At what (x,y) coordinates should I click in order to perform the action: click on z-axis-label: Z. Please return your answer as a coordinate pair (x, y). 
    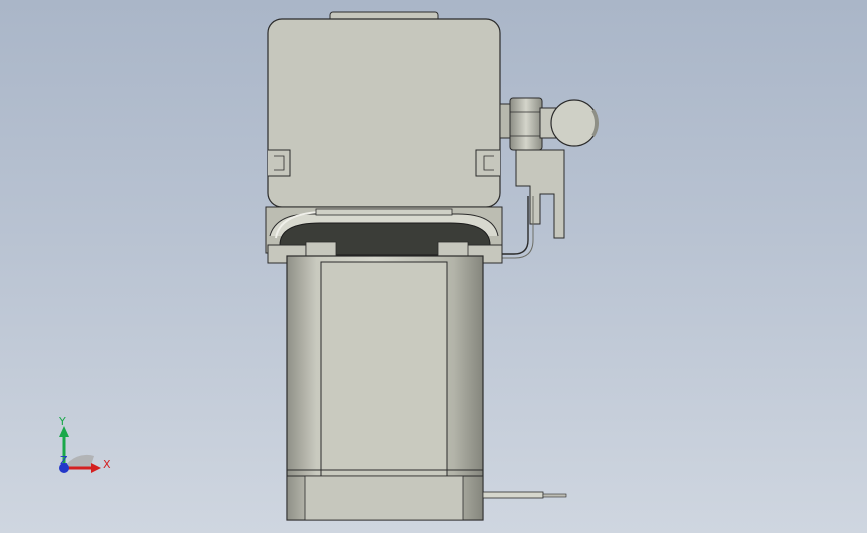
    Looking at the image, I should click on (64, 460).